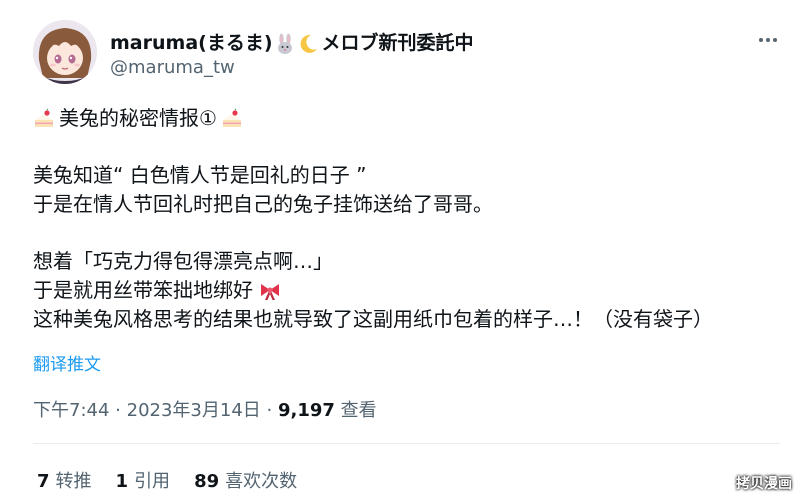 Image resolution: width=800 pixels, height=503 pixels. What do you see at coordinates (207, 481) in the screenshot?
I see `likes-count: 89` at bounding box center [207, 481].